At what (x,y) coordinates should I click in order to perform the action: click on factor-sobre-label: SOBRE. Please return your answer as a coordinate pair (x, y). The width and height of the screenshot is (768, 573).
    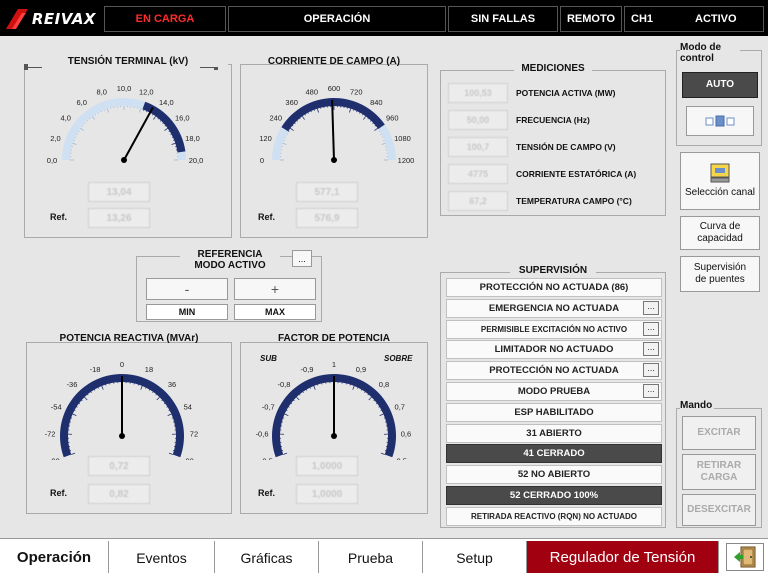
    Looking at the image, I should click on (398, 358).